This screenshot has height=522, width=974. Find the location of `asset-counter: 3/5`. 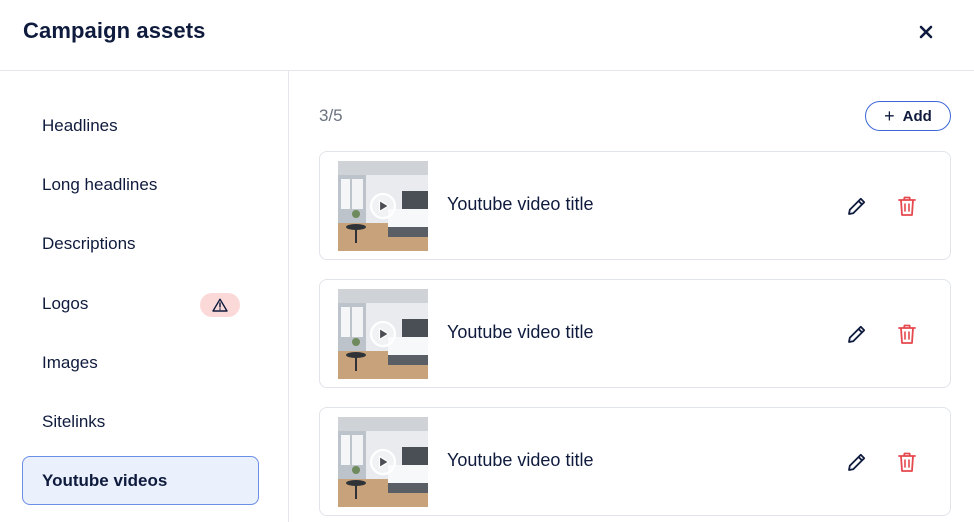

asset-counter: 3/5 is located at coordinates (331, 115).